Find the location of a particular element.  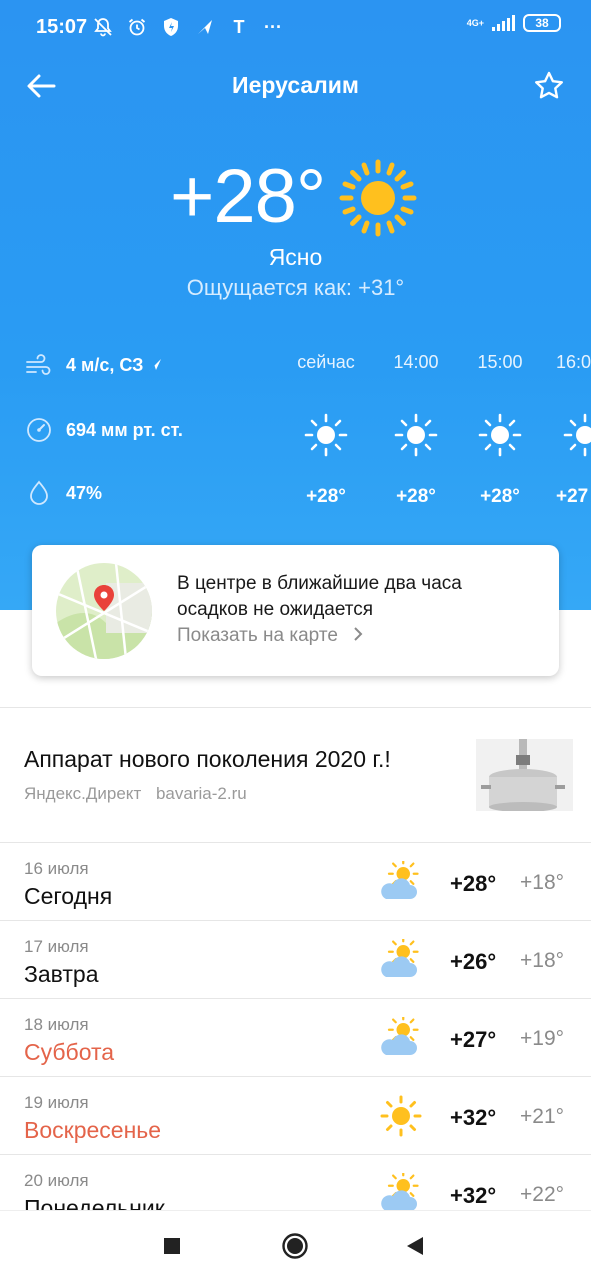

wind-value: 4 м/с, СЗ is located at coordinates (105, 364).